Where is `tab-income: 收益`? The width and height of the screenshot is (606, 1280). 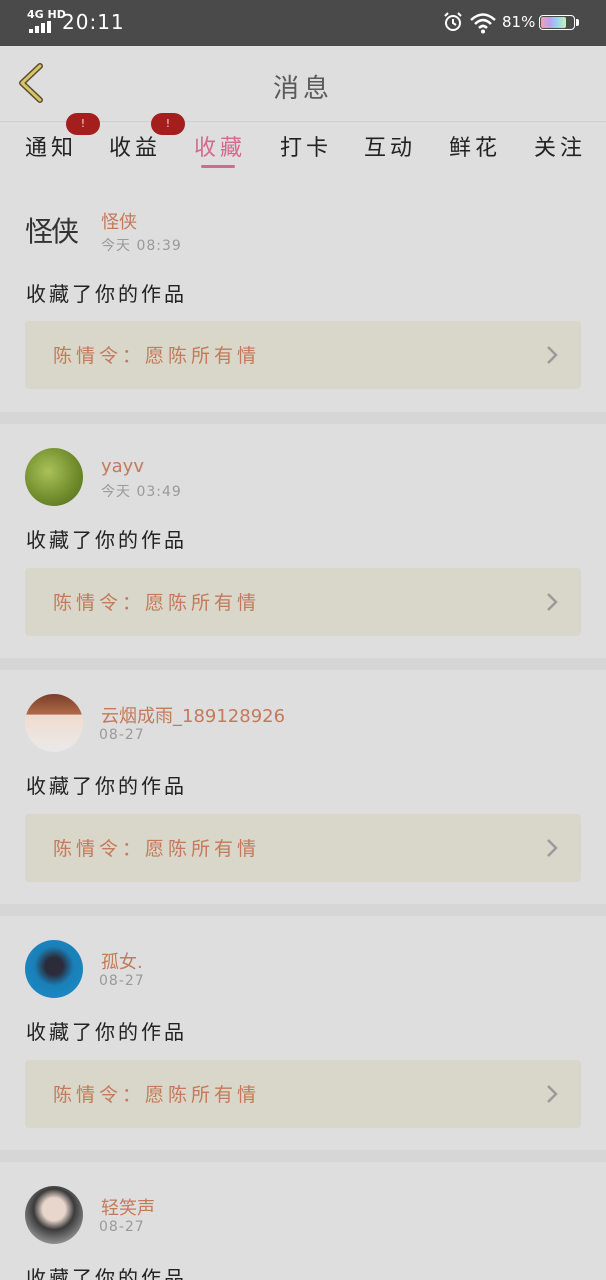 tab-income: 收益 is located at coordinates (135, 146).